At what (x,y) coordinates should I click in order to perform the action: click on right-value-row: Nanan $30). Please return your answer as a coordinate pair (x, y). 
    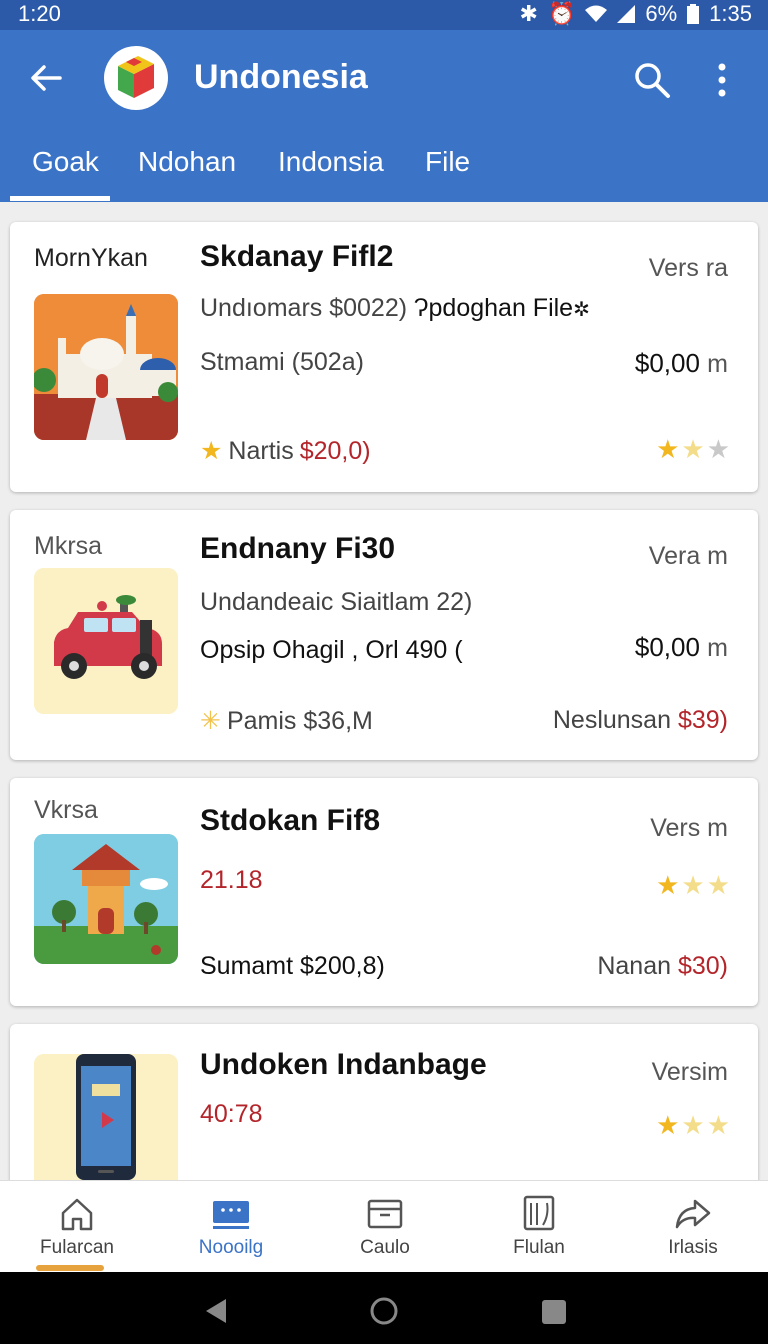
    Looking at the image, I should click on (662, 966).